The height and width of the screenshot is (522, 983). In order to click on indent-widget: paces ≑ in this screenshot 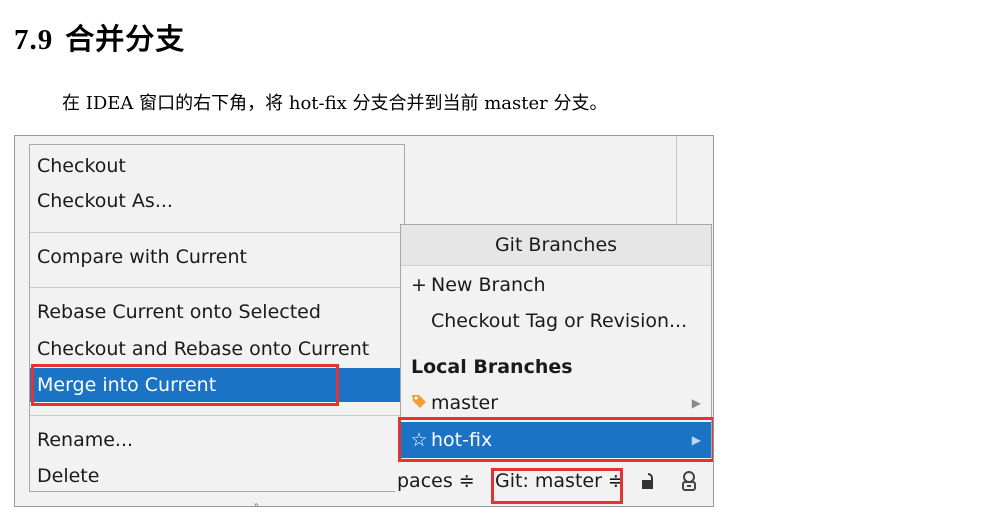, I will do `click(436, 481)`.